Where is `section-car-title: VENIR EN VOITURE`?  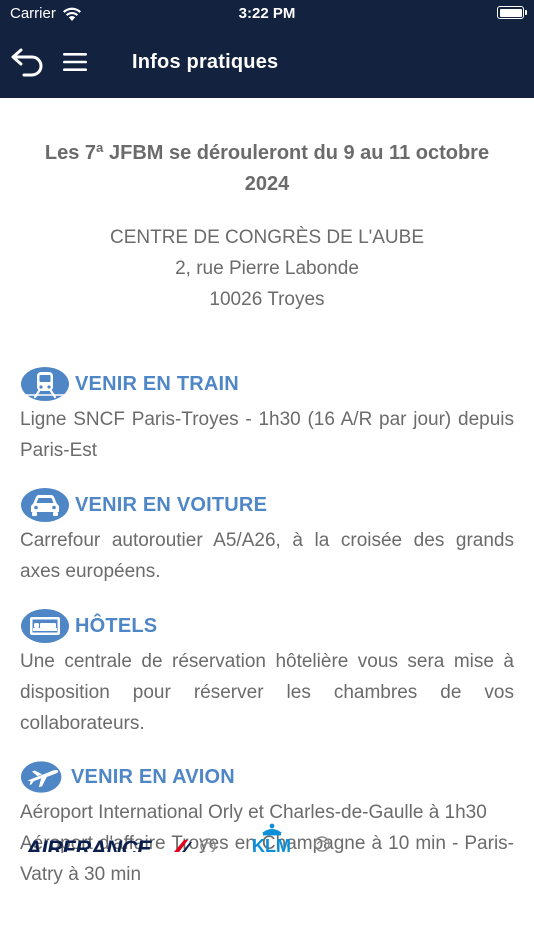
section-car-title: VENIR EN VOITURE is located at coordinates (171, 504).